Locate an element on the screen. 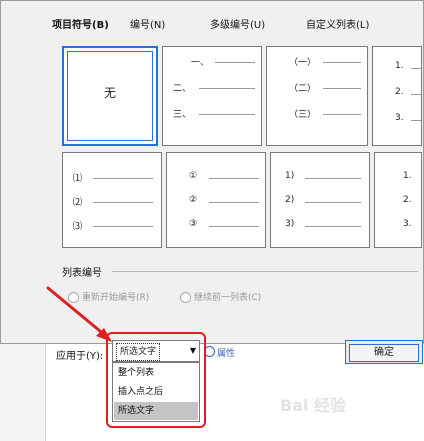  gallery-cell-circled-digits: ① ② ③ is located at coordinates (216, 200).